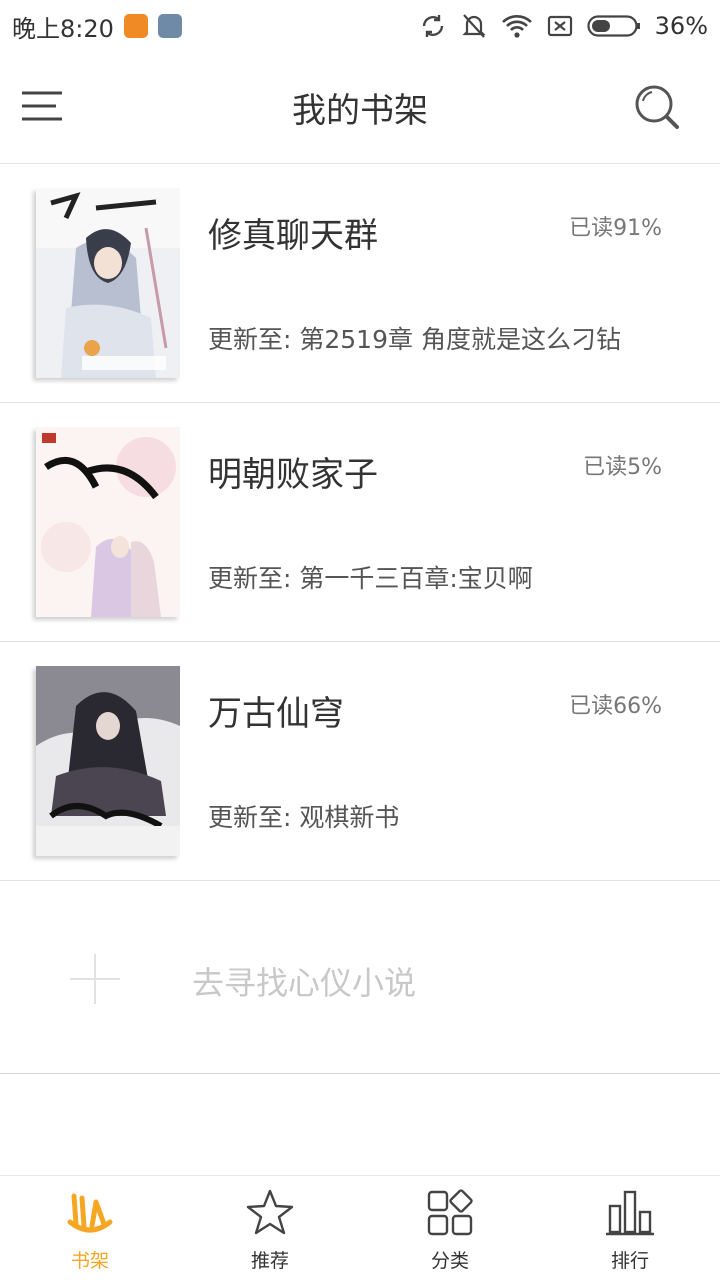  I want to click on book-title: 修真聊天群, so click(293, 236).